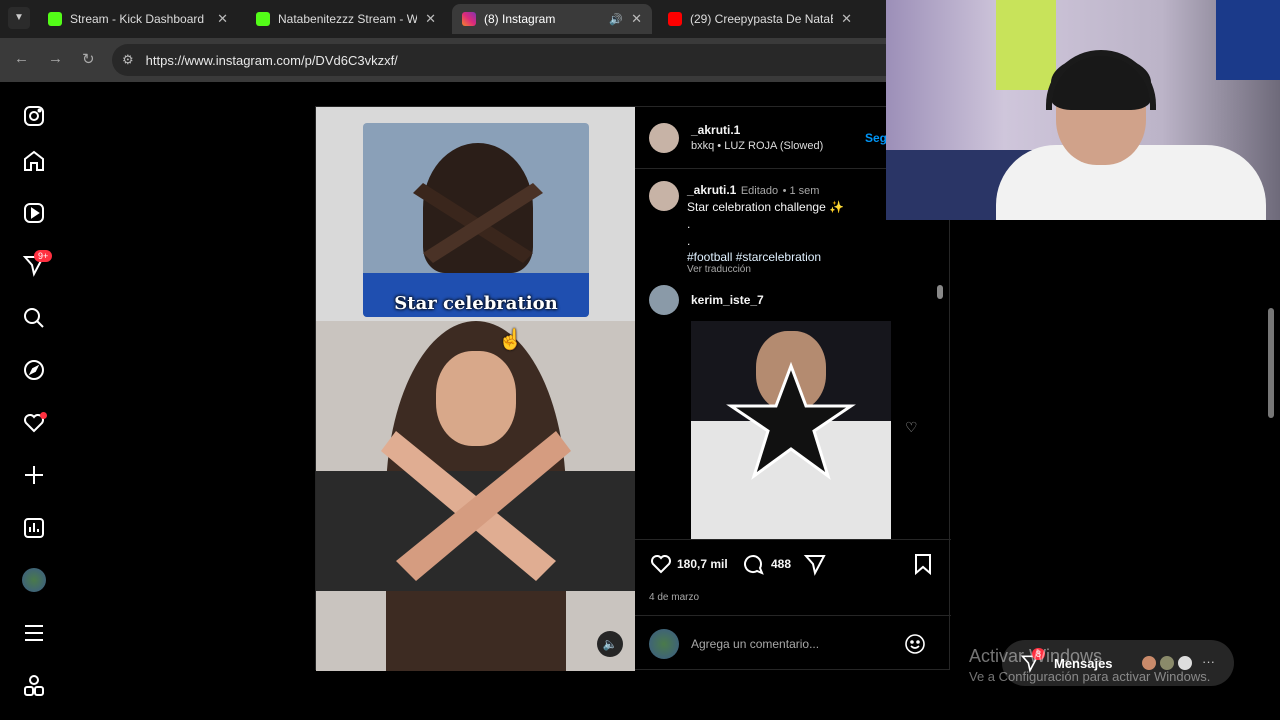 Image resolution: width=1280 pixels, height=720 pixels. Describe the element at coordinates (610, 644) in the screenshot. I see `audio-toggle-button: 🔈` at that location.